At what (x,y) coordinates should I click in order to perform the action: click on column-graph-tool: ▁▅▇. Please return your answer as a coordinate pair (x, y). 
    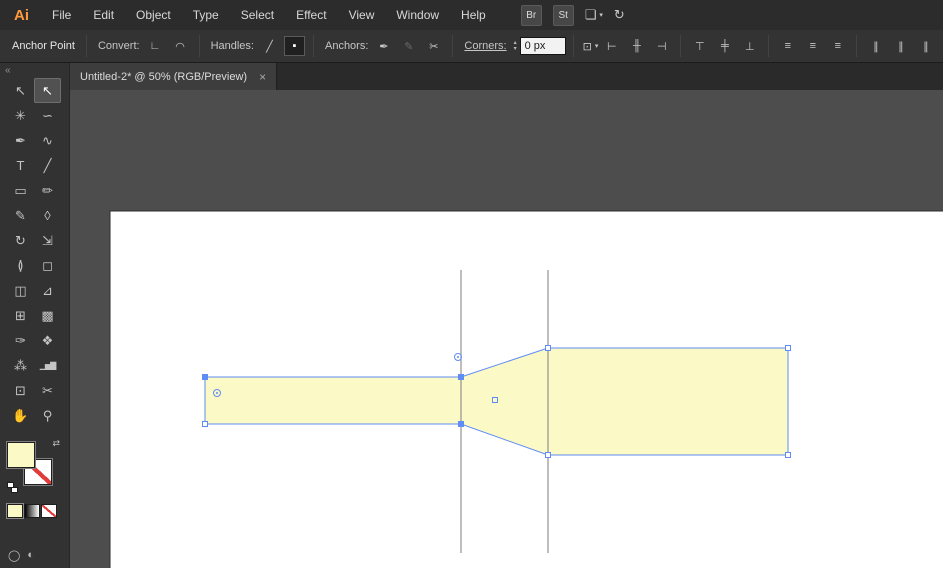
    Looking at the image, I should click on (47, 365).